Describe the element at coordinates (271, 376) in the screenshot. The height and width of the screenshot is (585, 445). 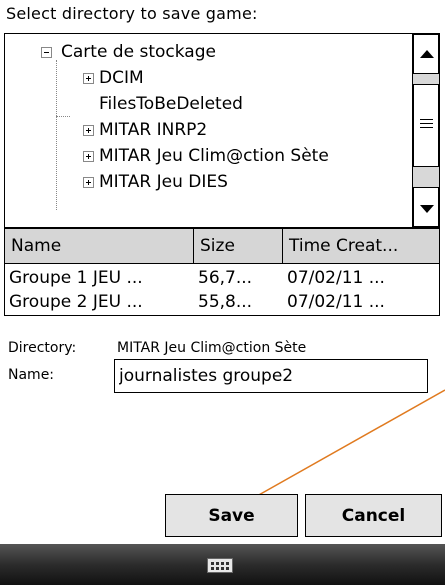
I see `name-input` at that location.